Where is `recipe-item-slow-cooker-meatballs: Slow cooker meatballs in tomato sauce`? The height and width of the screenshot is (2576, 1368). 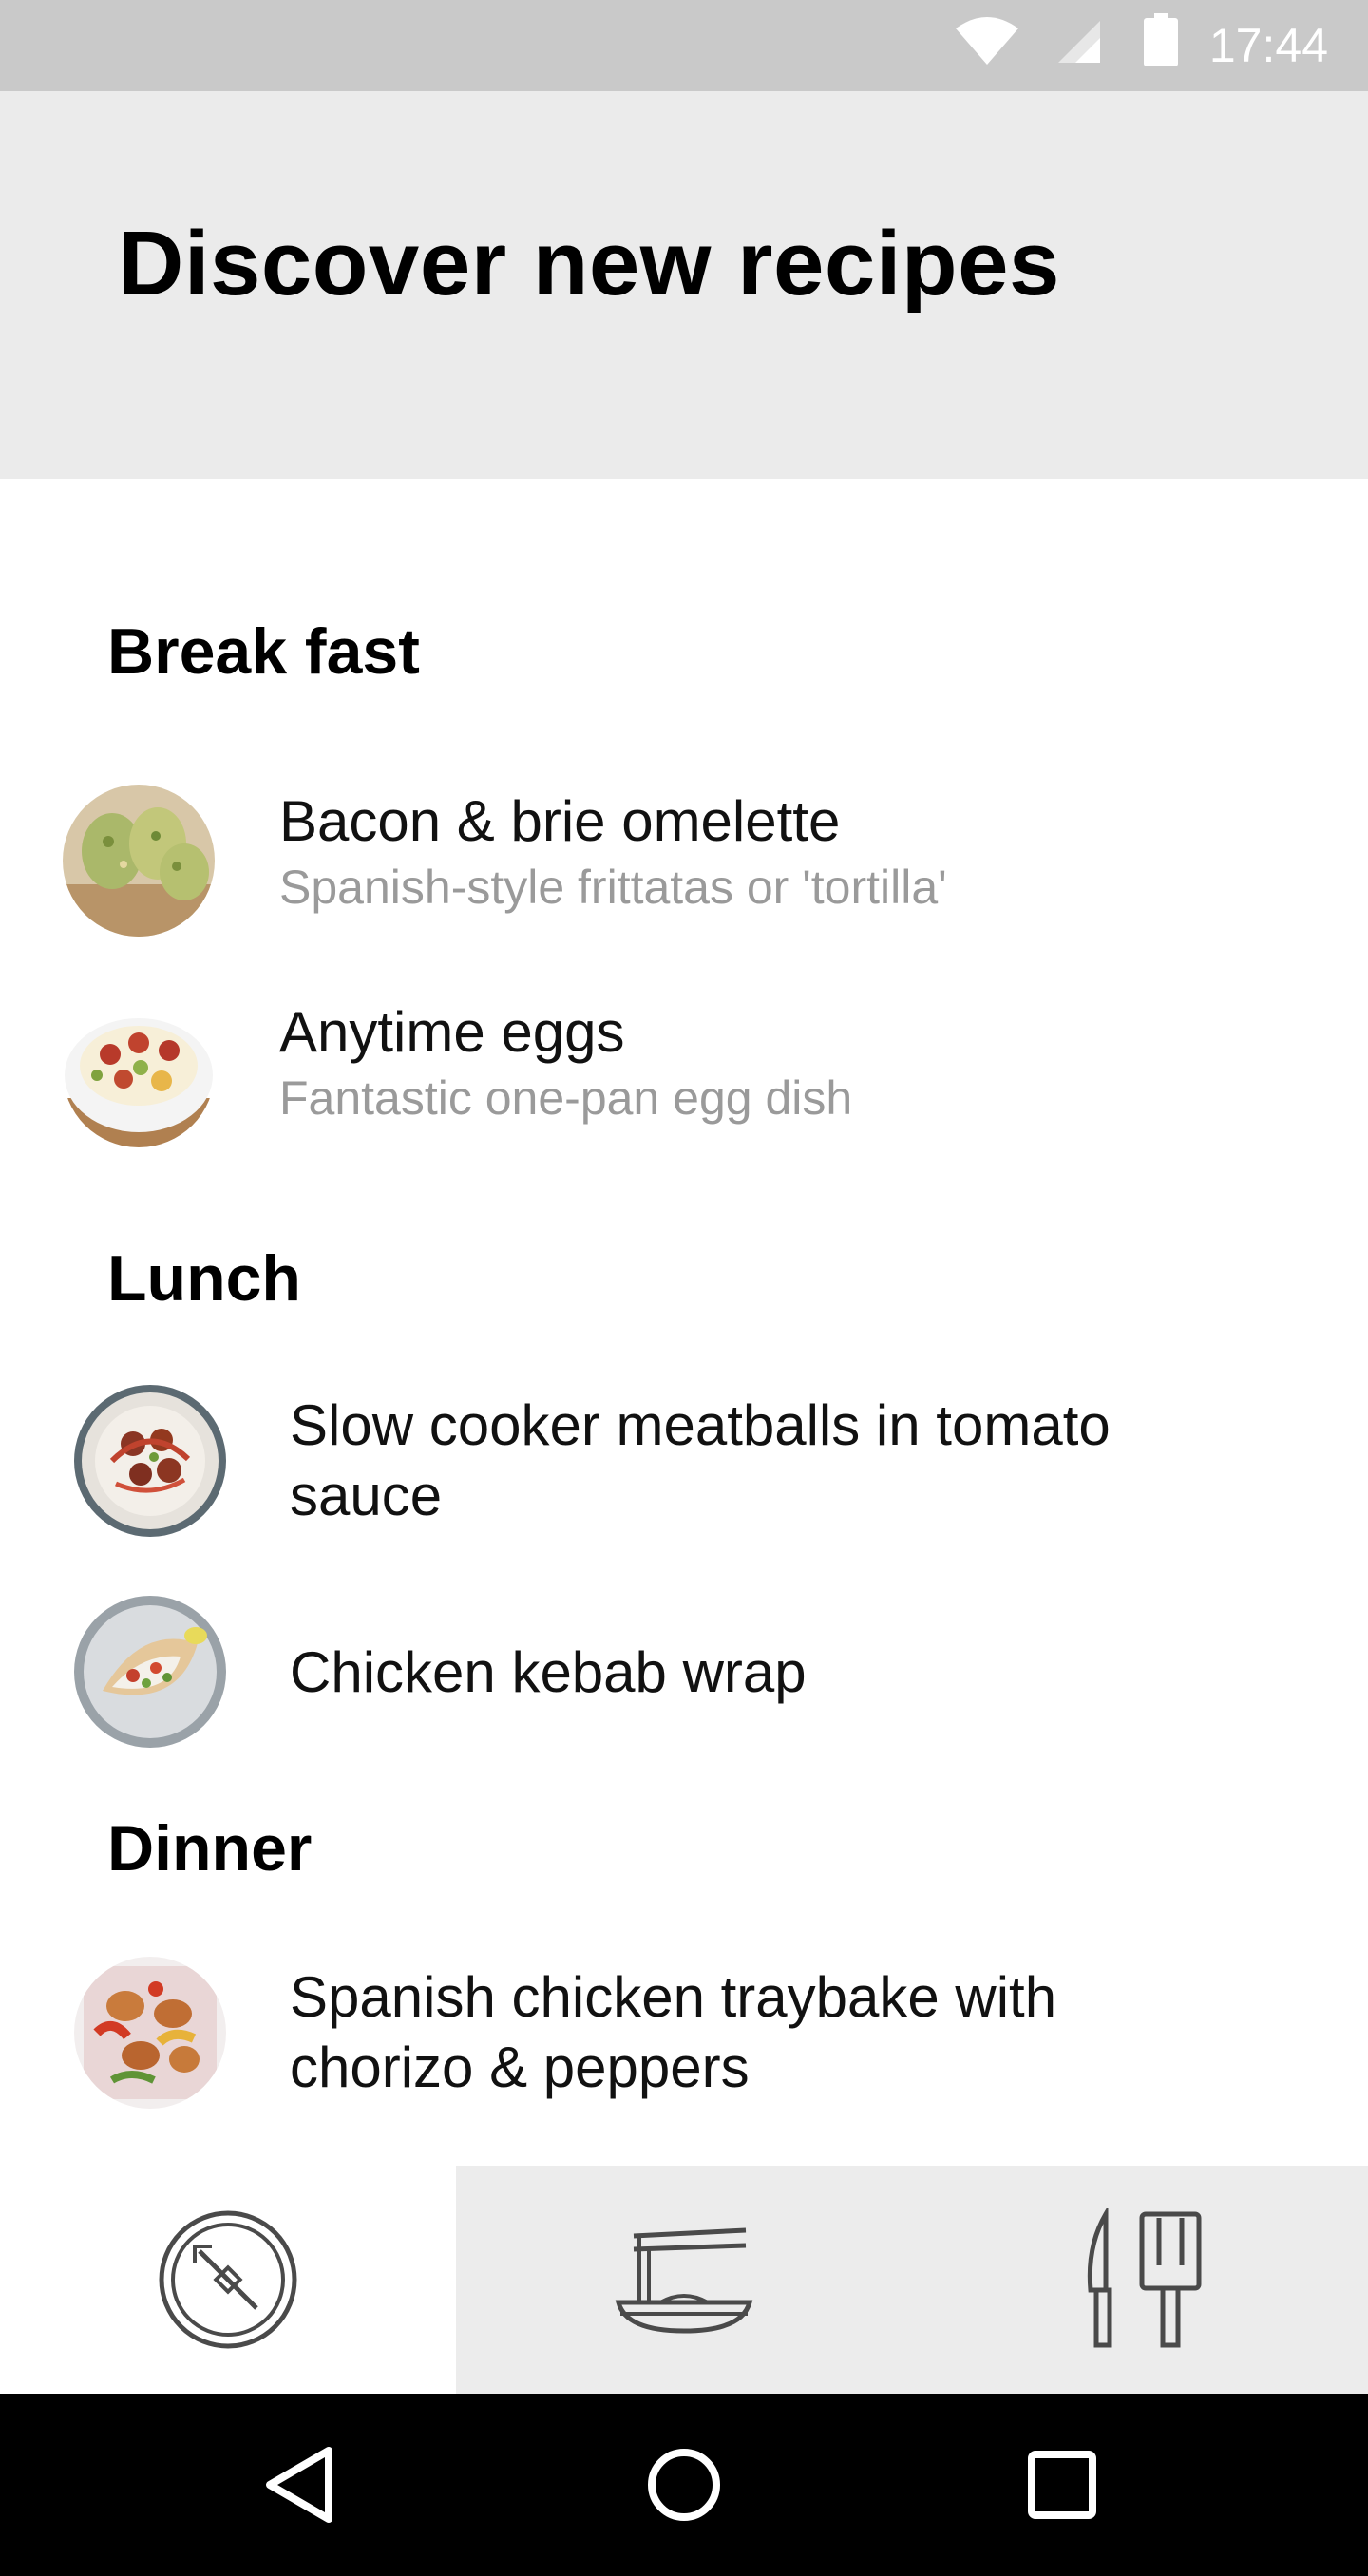 recipe-item-slow-cooker-meatballs: Slow cooker meatballs in tomato sauce is located at coordinates (684, 1468).